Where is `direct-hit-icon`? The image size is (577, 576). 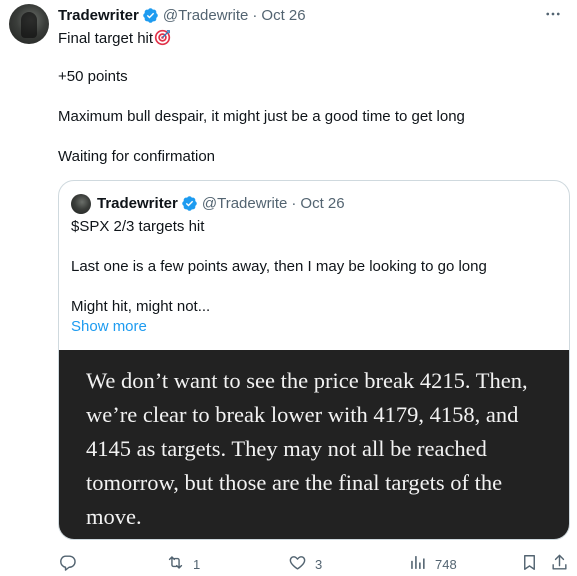
direct-hit-icon is located at coordinates (162, 37).